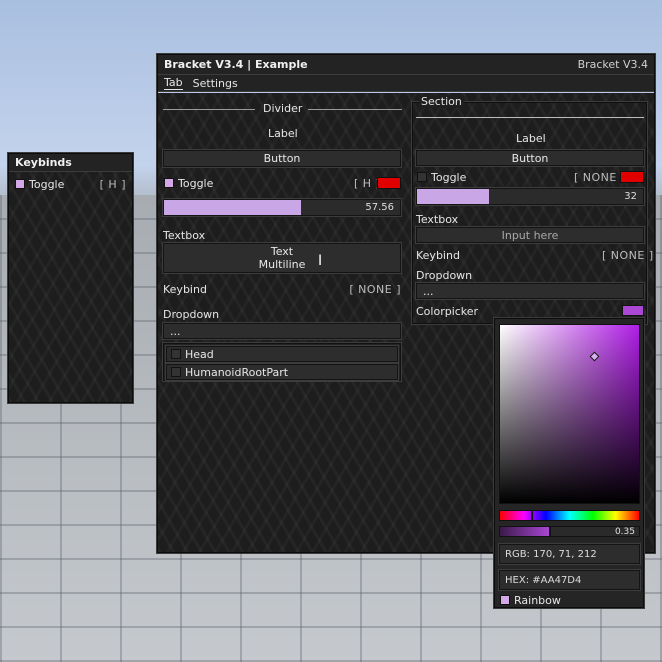 The image size is (662, 662). What do you see at coordinates (612, 64) in the screenshot?
I see `main-version: Bracket V3.4` at bounding box center [612, 64].